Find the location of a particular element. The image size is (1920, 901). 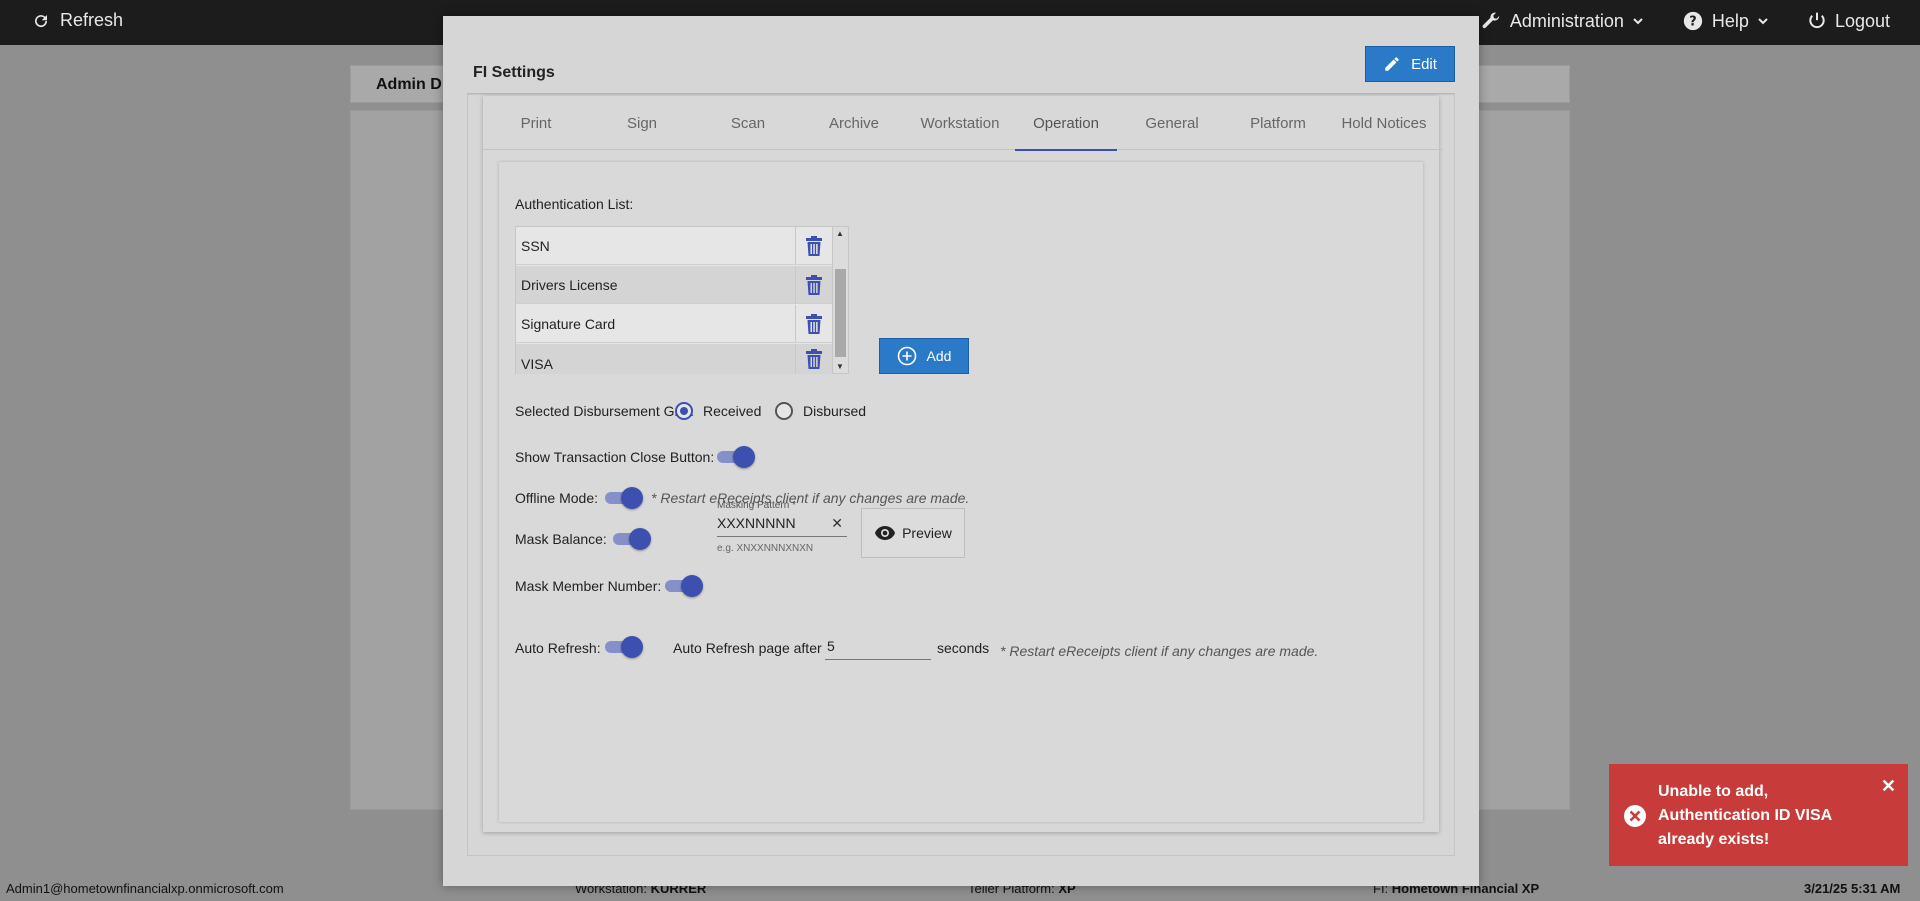

received-label: Received is located at coordinates (732, 411).